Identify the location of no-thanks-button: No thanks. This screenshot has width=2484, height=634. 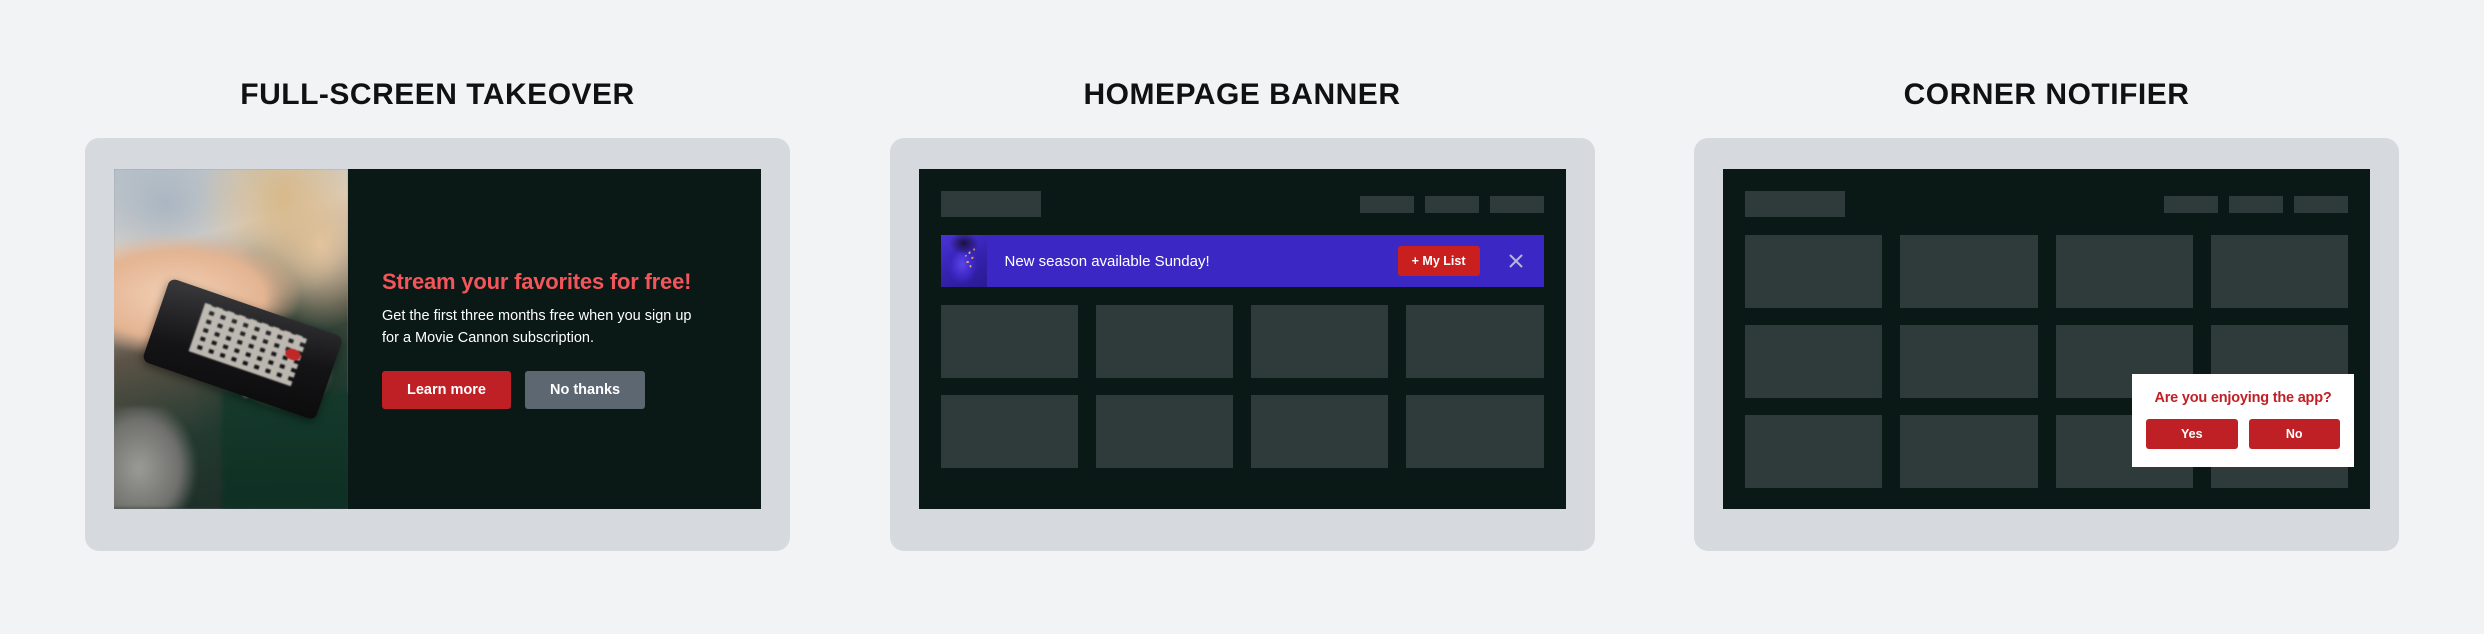
(585, 389).